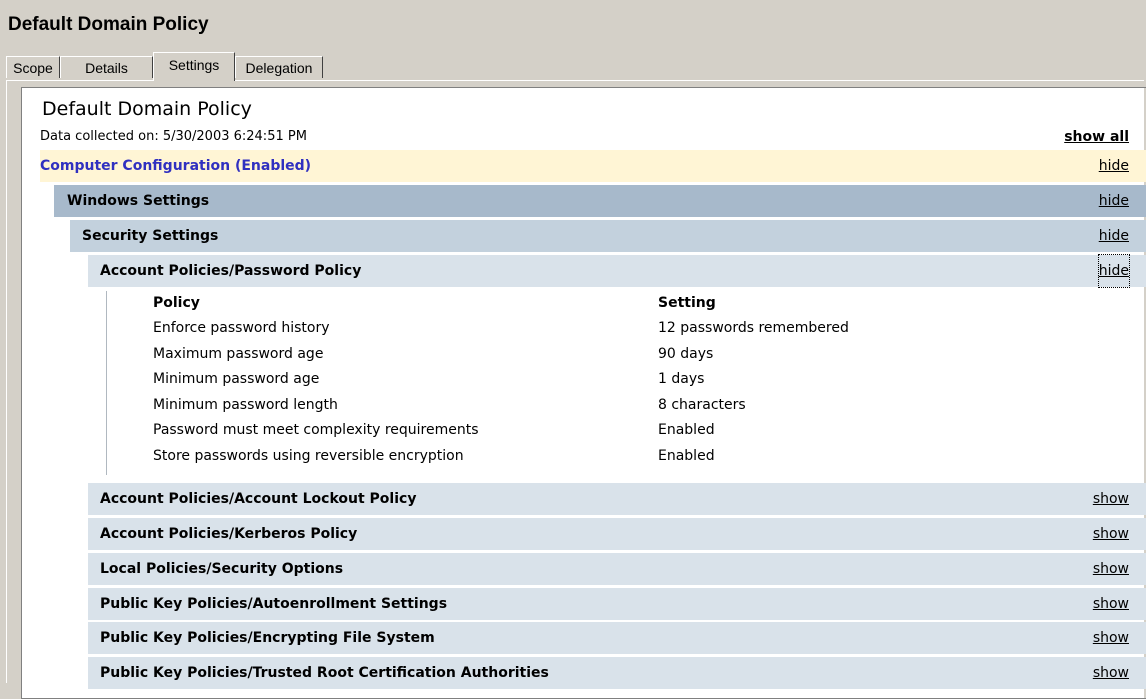  What do you see at coordinates (245, 405) in the screenshot?
I see `policy-name: Minimum password length` at bounding box center [245, 405].